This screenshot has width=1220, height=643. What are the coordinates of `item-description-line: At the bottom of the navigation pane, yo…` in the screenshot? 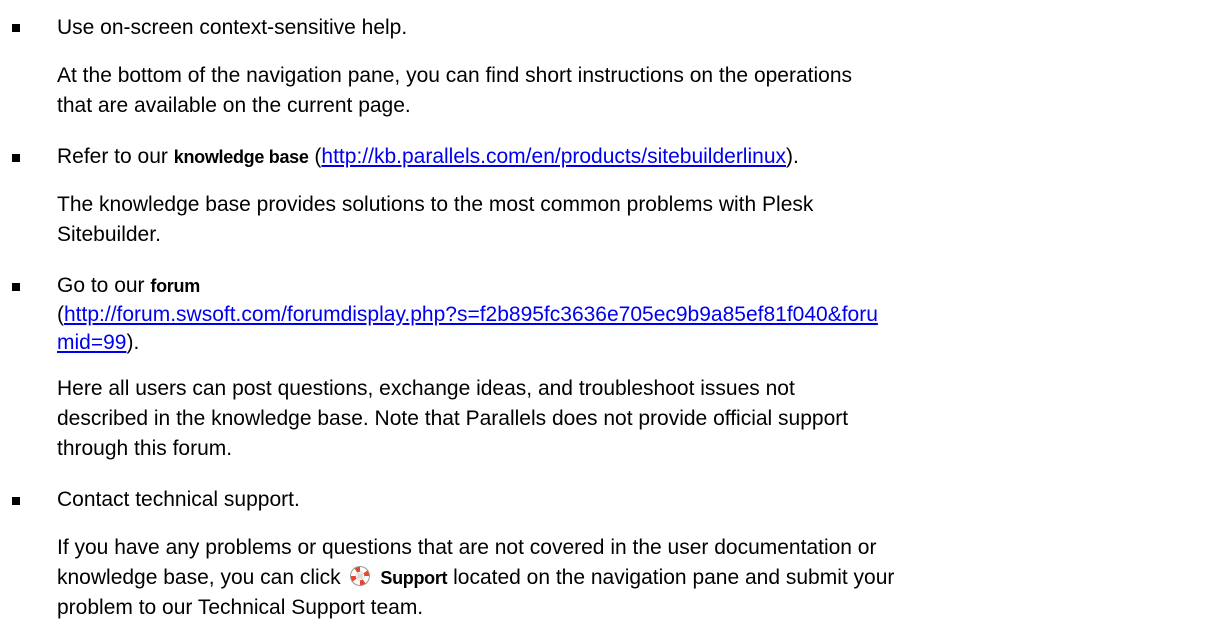 It's located at (455, 75).